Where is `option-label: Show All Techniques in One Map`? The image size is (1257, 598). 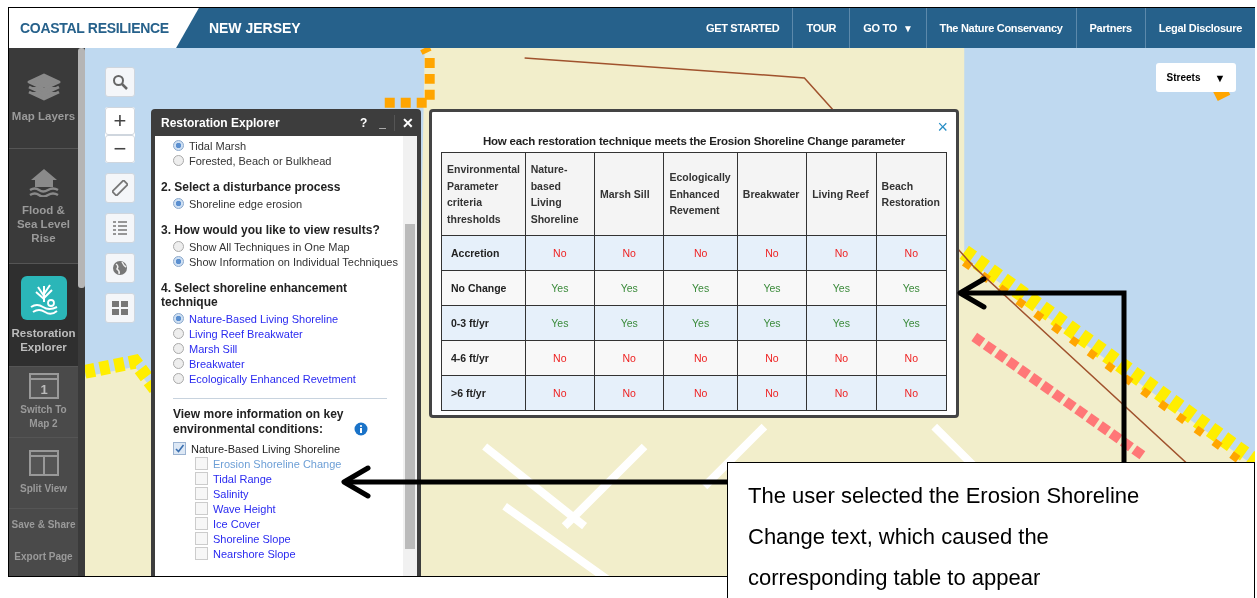
option-label: Show All Techniques in One Map is located at coordinates (269, 246).